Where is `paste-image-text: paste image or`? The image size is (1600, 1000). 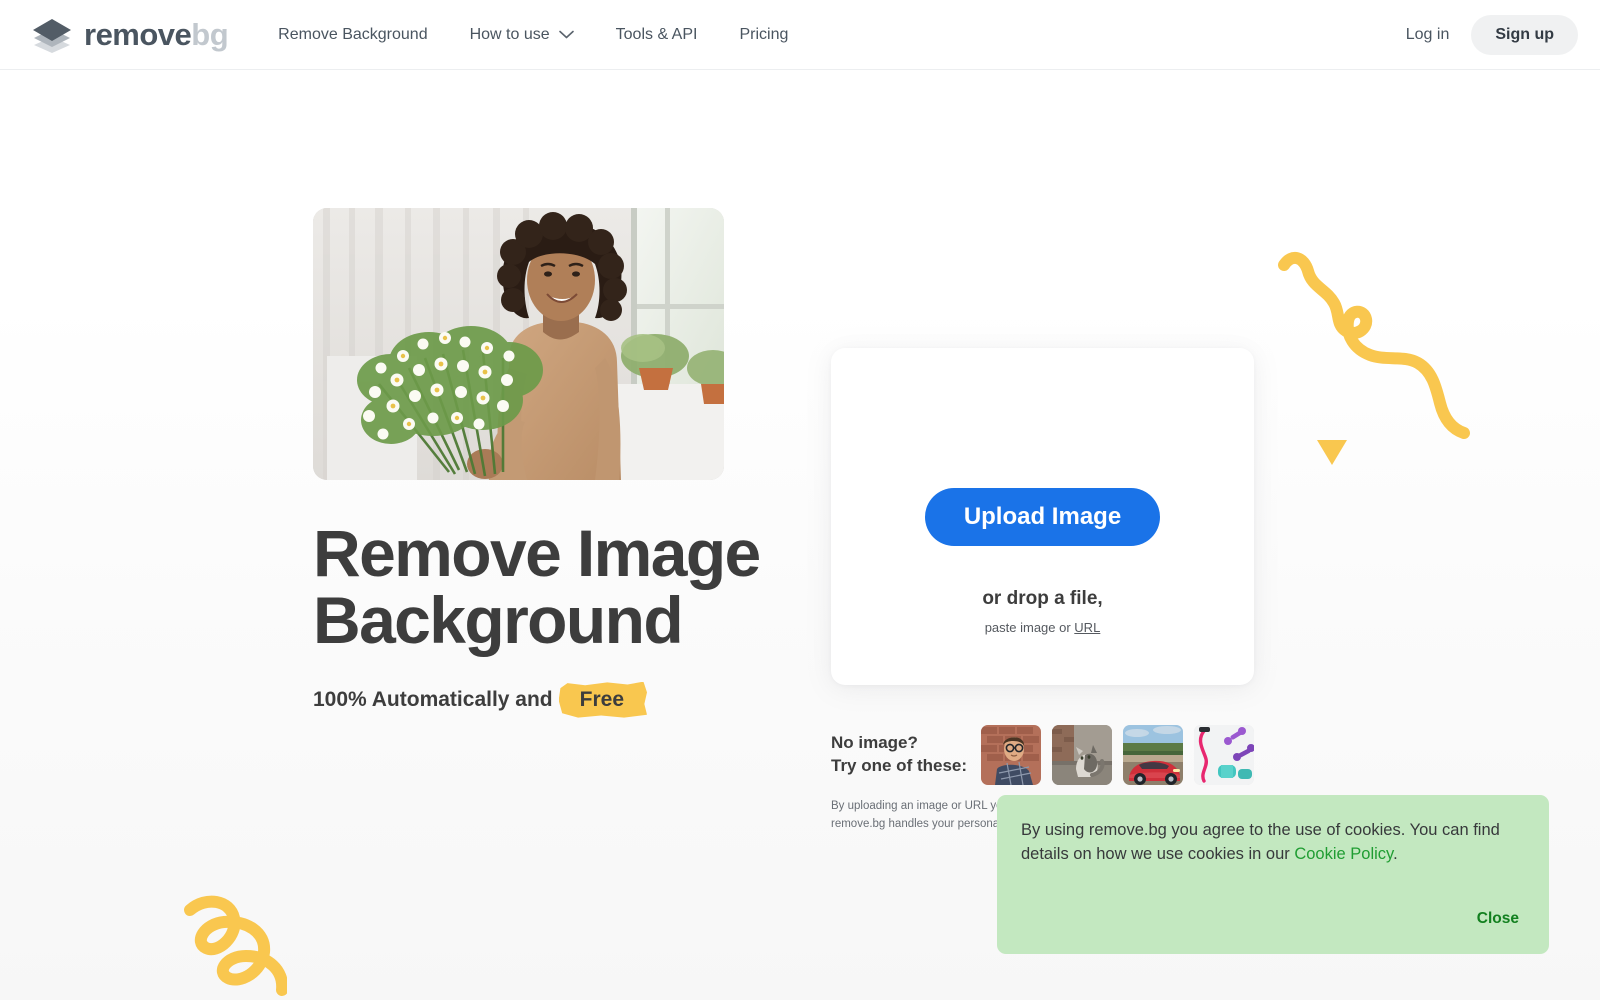 paste-image-text: paste image or is located at coordinates (1029, 627).